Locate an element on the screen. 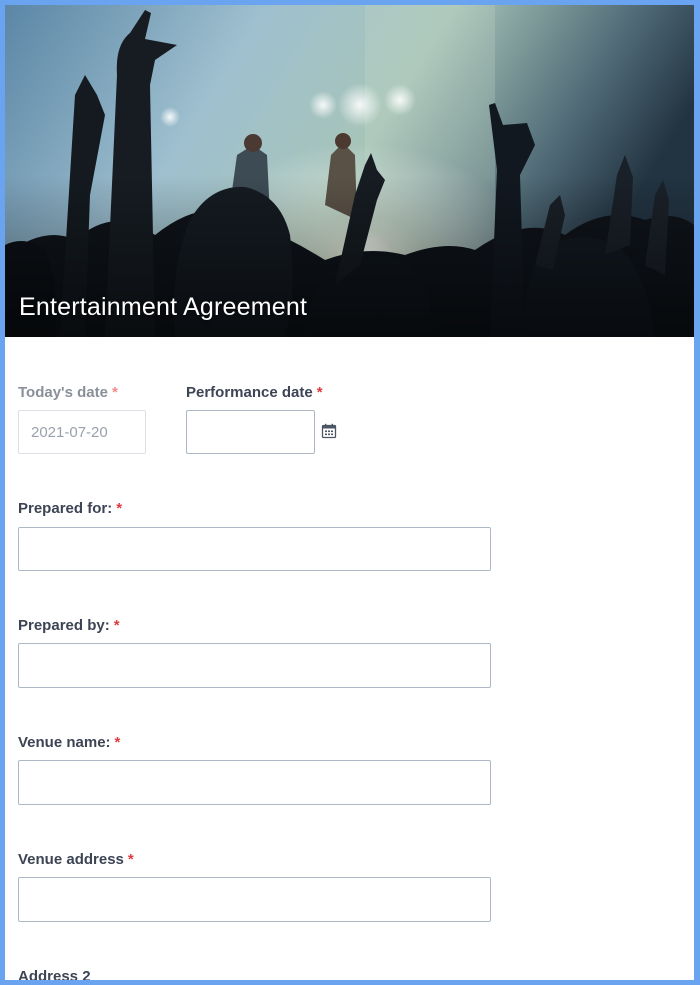 The width and height of the screenshot is (700, 985). performance-date-label: Performance date * is located at coordinates (254, 392).